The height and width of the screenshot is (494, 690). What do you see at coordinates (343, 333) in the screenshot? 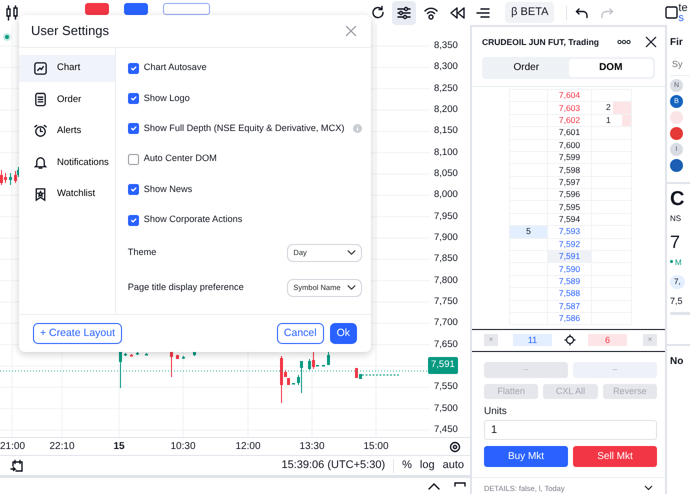
I see `ok-button: Ok` at bounding box center [343, 333].